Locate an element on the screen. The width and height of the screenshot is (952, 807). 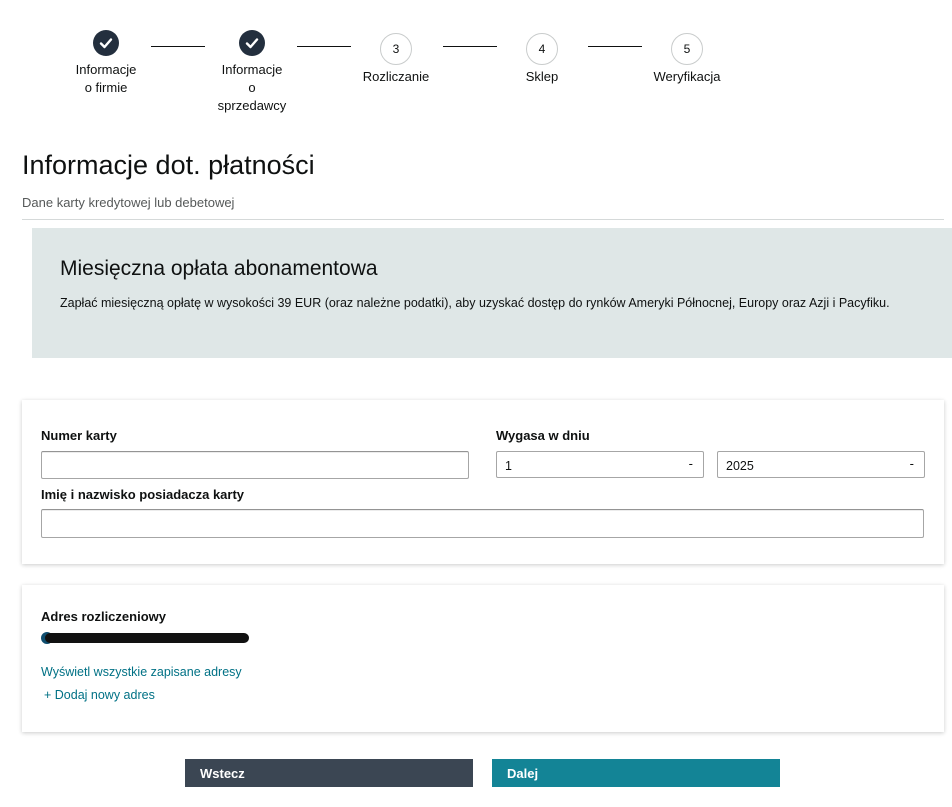
expiry-year-value: 2025 is located at coordinates (740, 466).